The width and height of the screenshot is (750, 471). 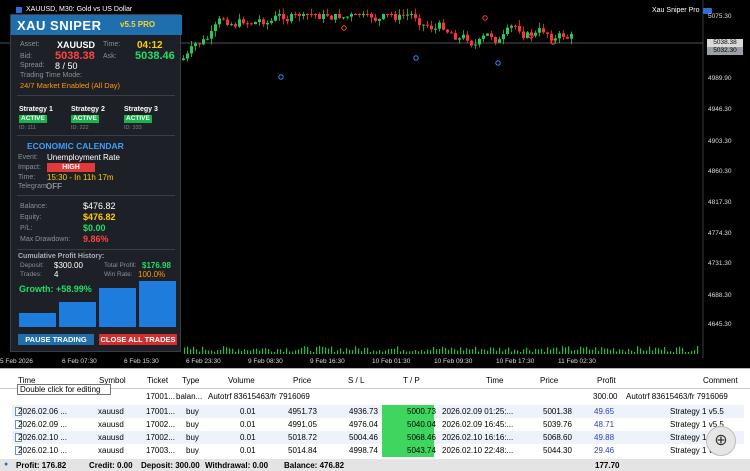 I want to click on divider, so click(x=96, y=135).